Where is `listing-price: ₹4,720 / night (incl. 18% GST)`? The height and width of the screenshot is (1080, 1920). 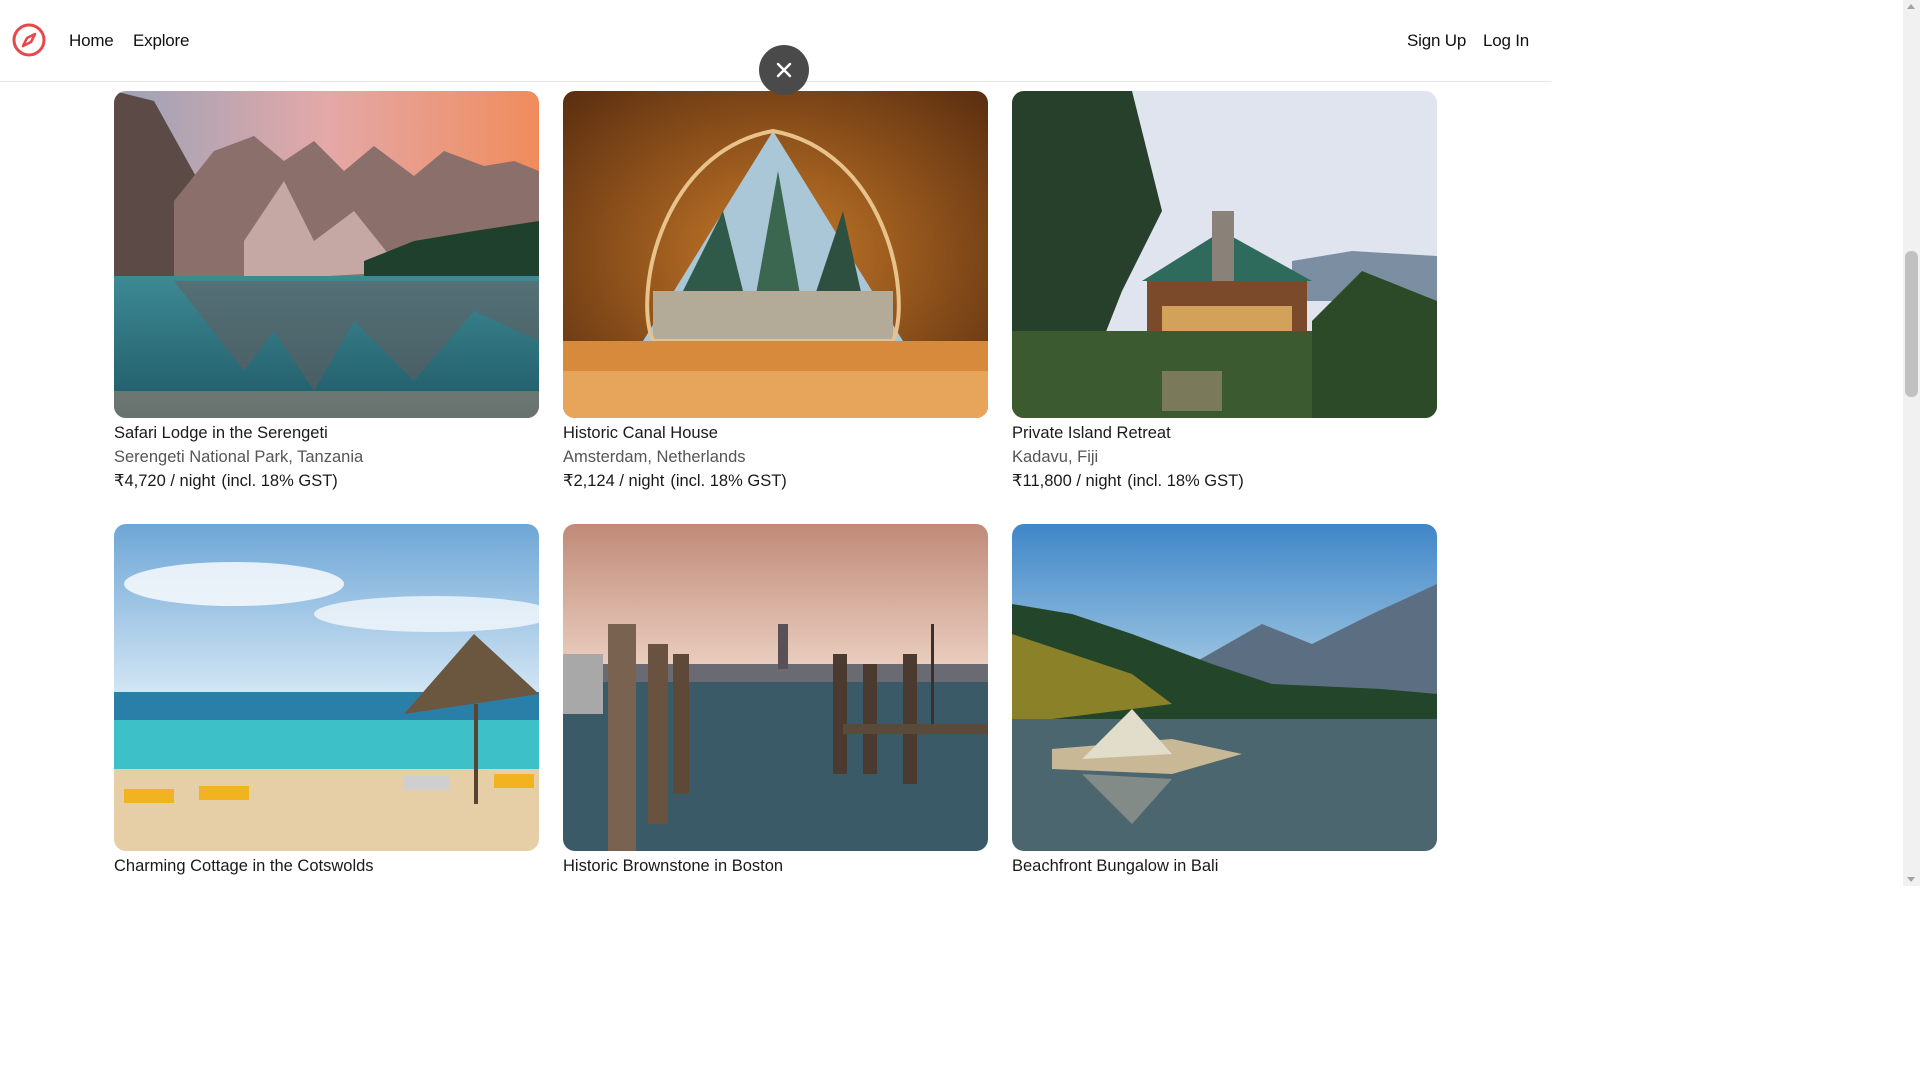
listing-price: ₹4,720 / night (incl. 18% GST) is located at coordinates (326, 481).